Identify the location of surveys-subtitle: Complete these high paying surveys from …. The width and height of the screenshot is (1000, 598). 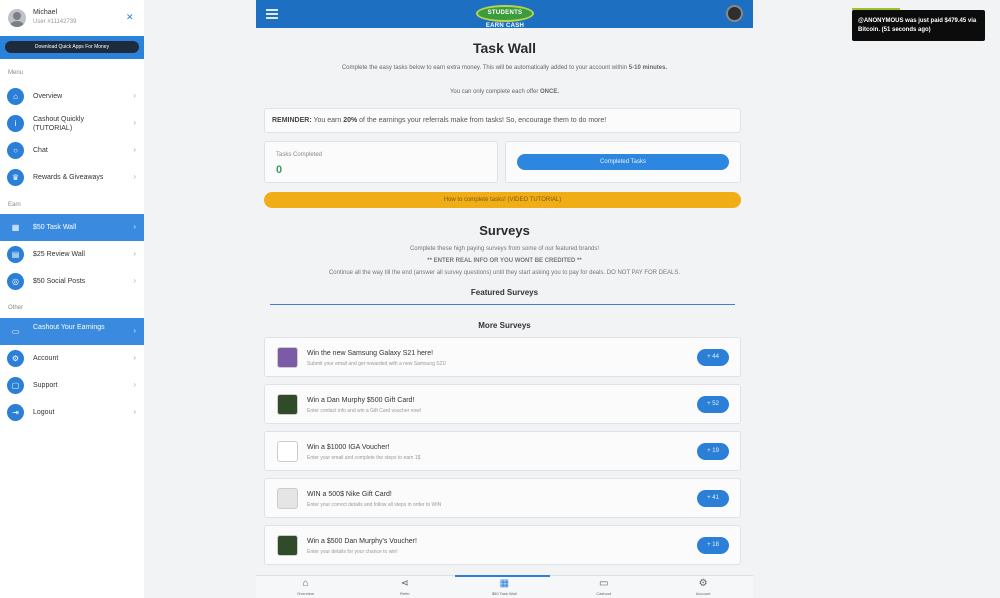
(504, 249).